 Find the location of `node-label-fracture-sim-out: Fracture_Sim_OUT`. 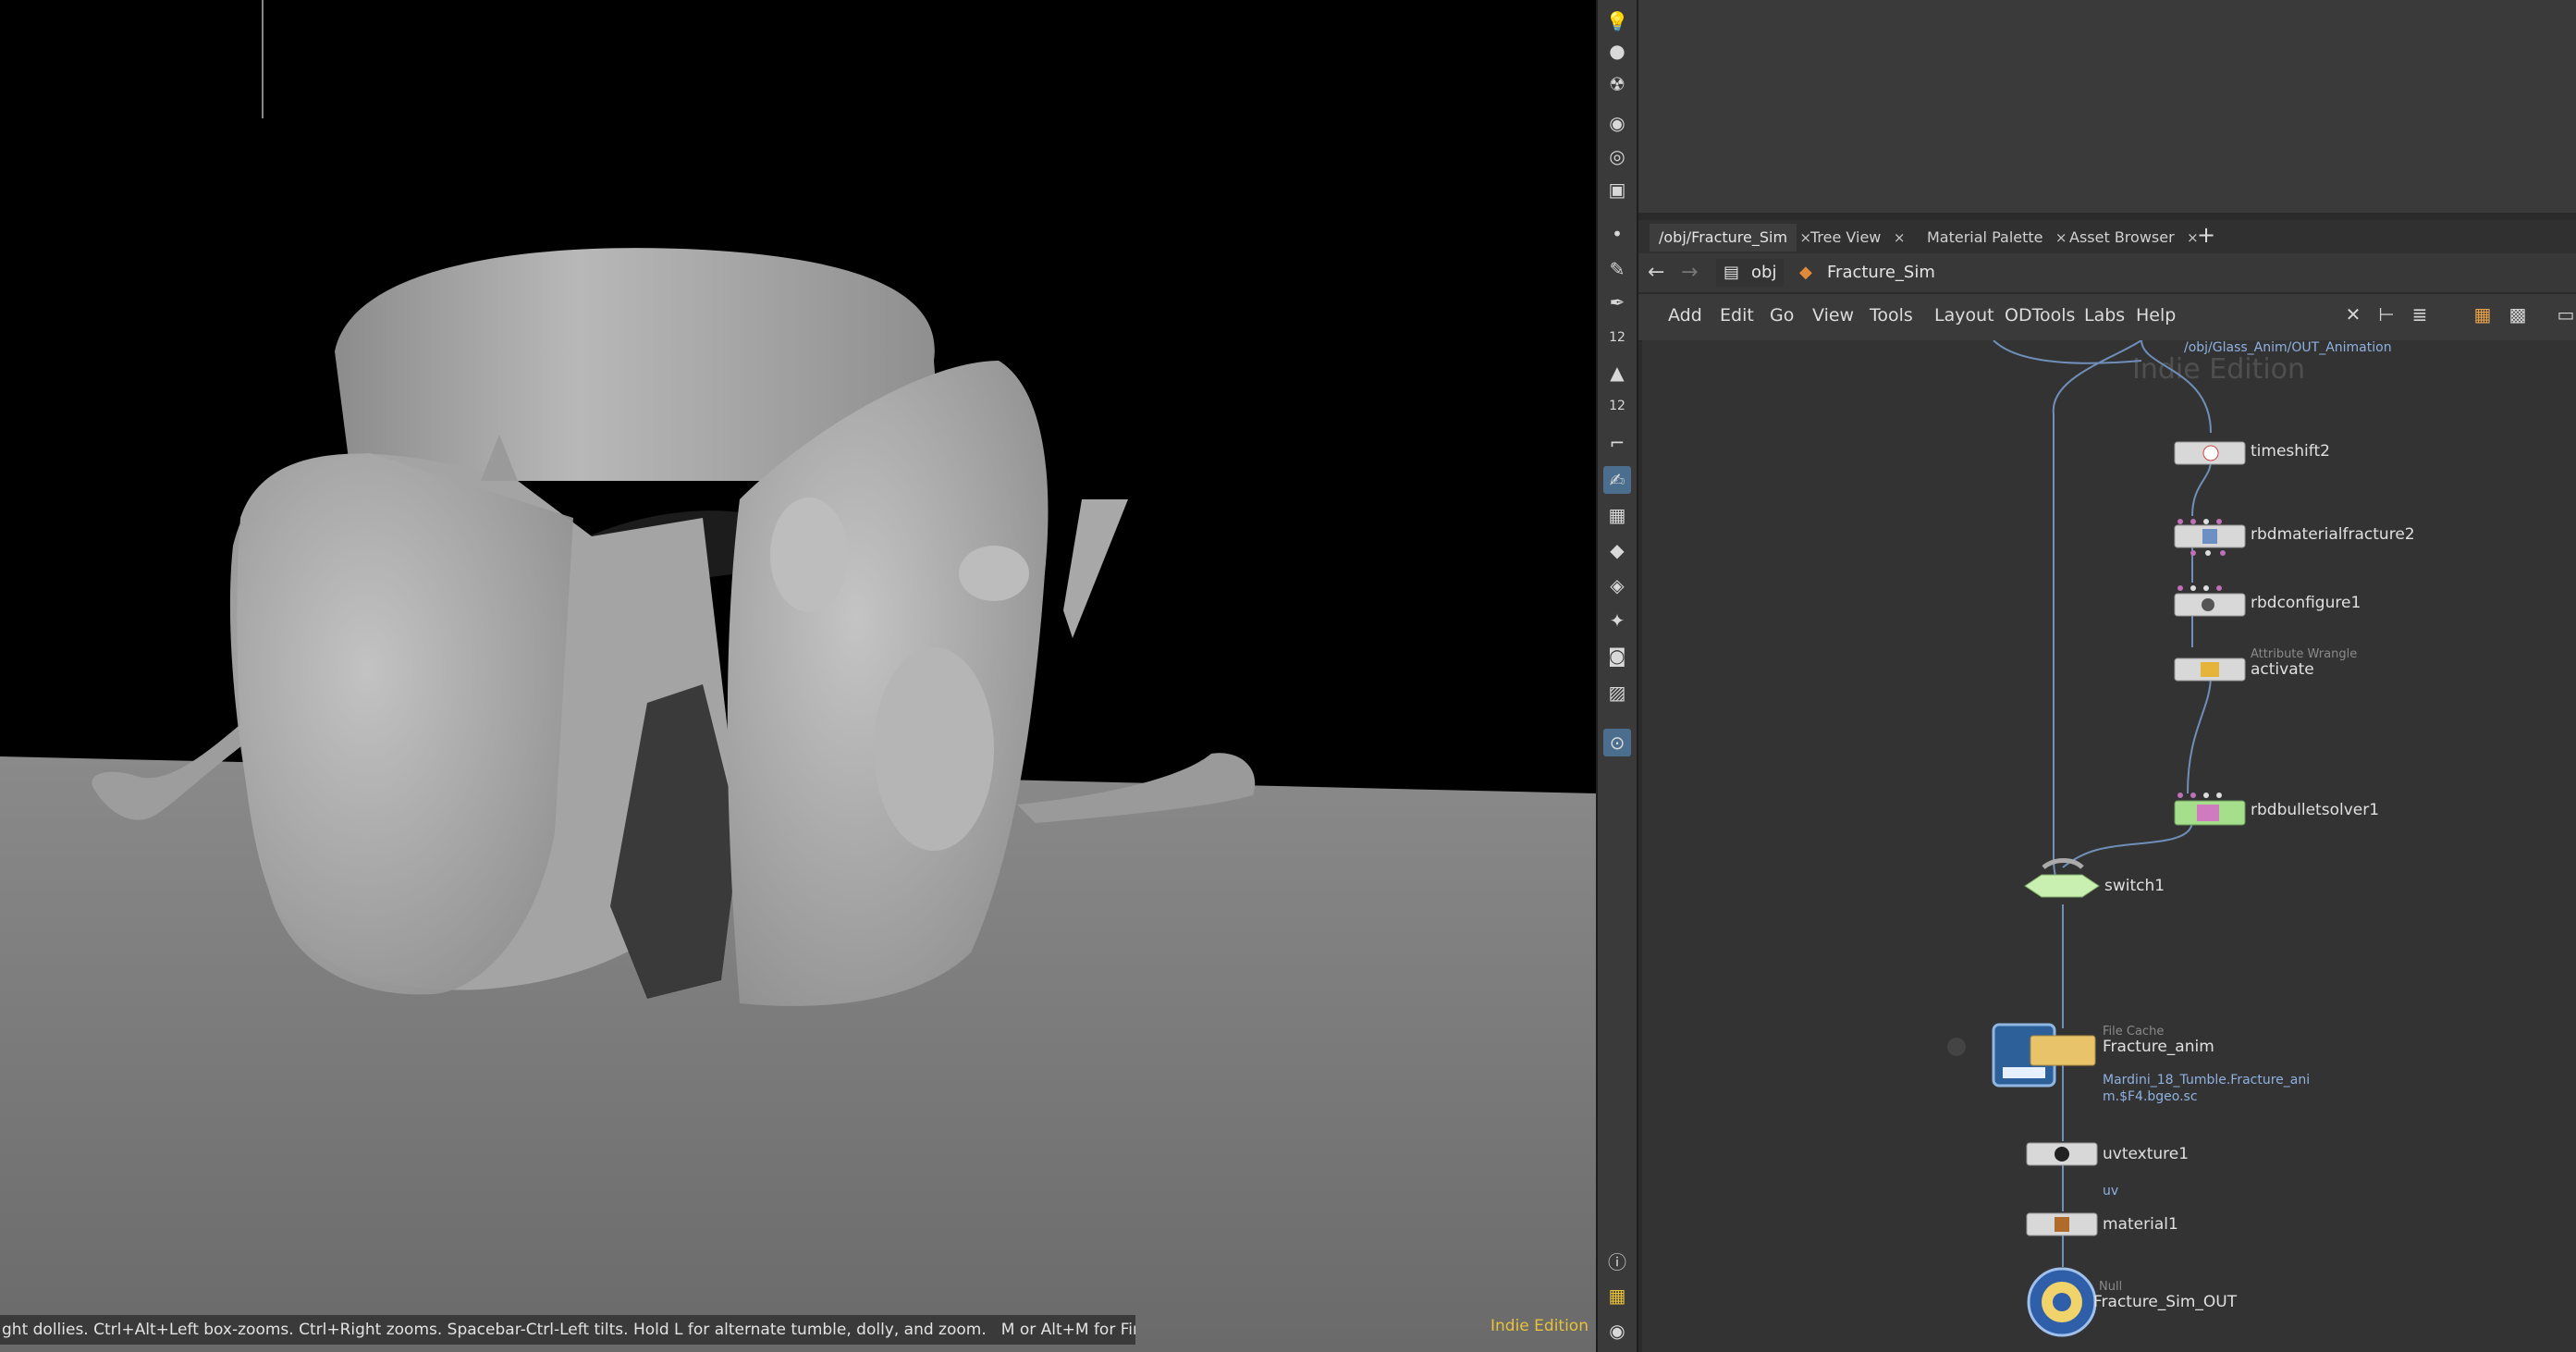

node-label-fracture-sim-out: Fracture_Sim_OUT is located at coordinates (2165, 1302).